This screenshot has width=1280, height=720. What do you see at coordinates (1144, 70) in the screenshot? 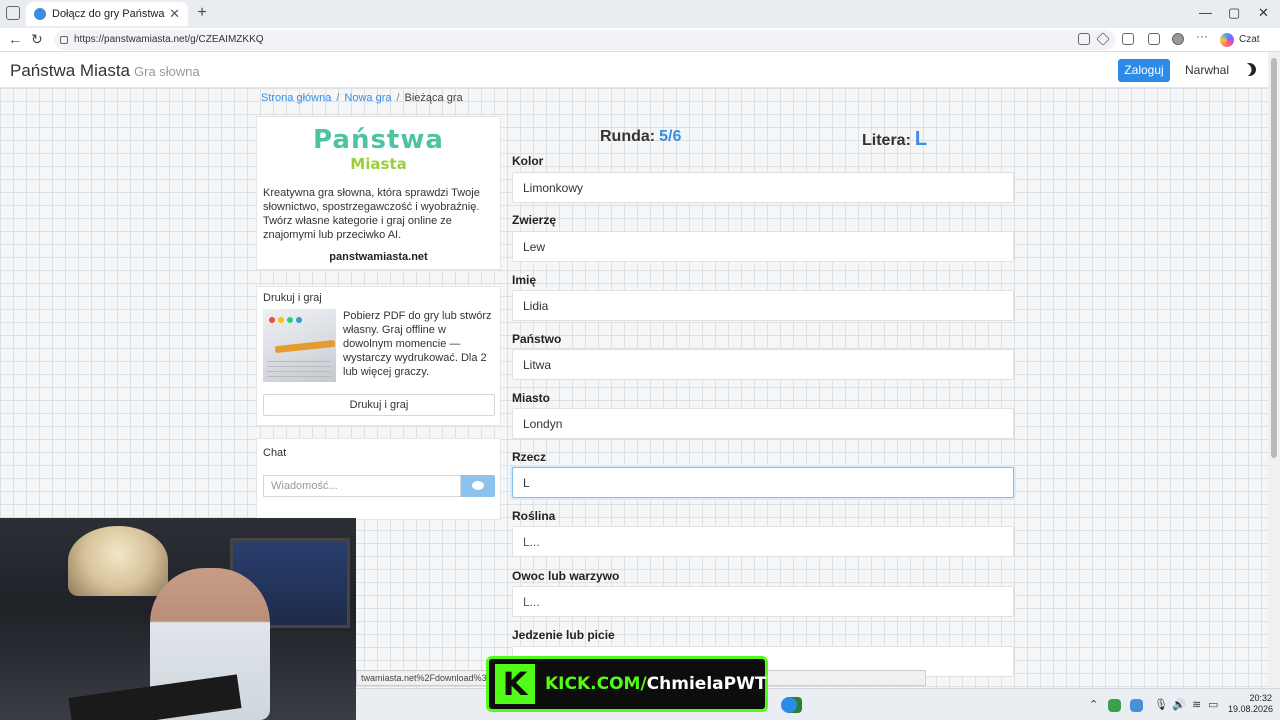
I see `login-button: Zaloguj` at bounding box center [1144, 70].